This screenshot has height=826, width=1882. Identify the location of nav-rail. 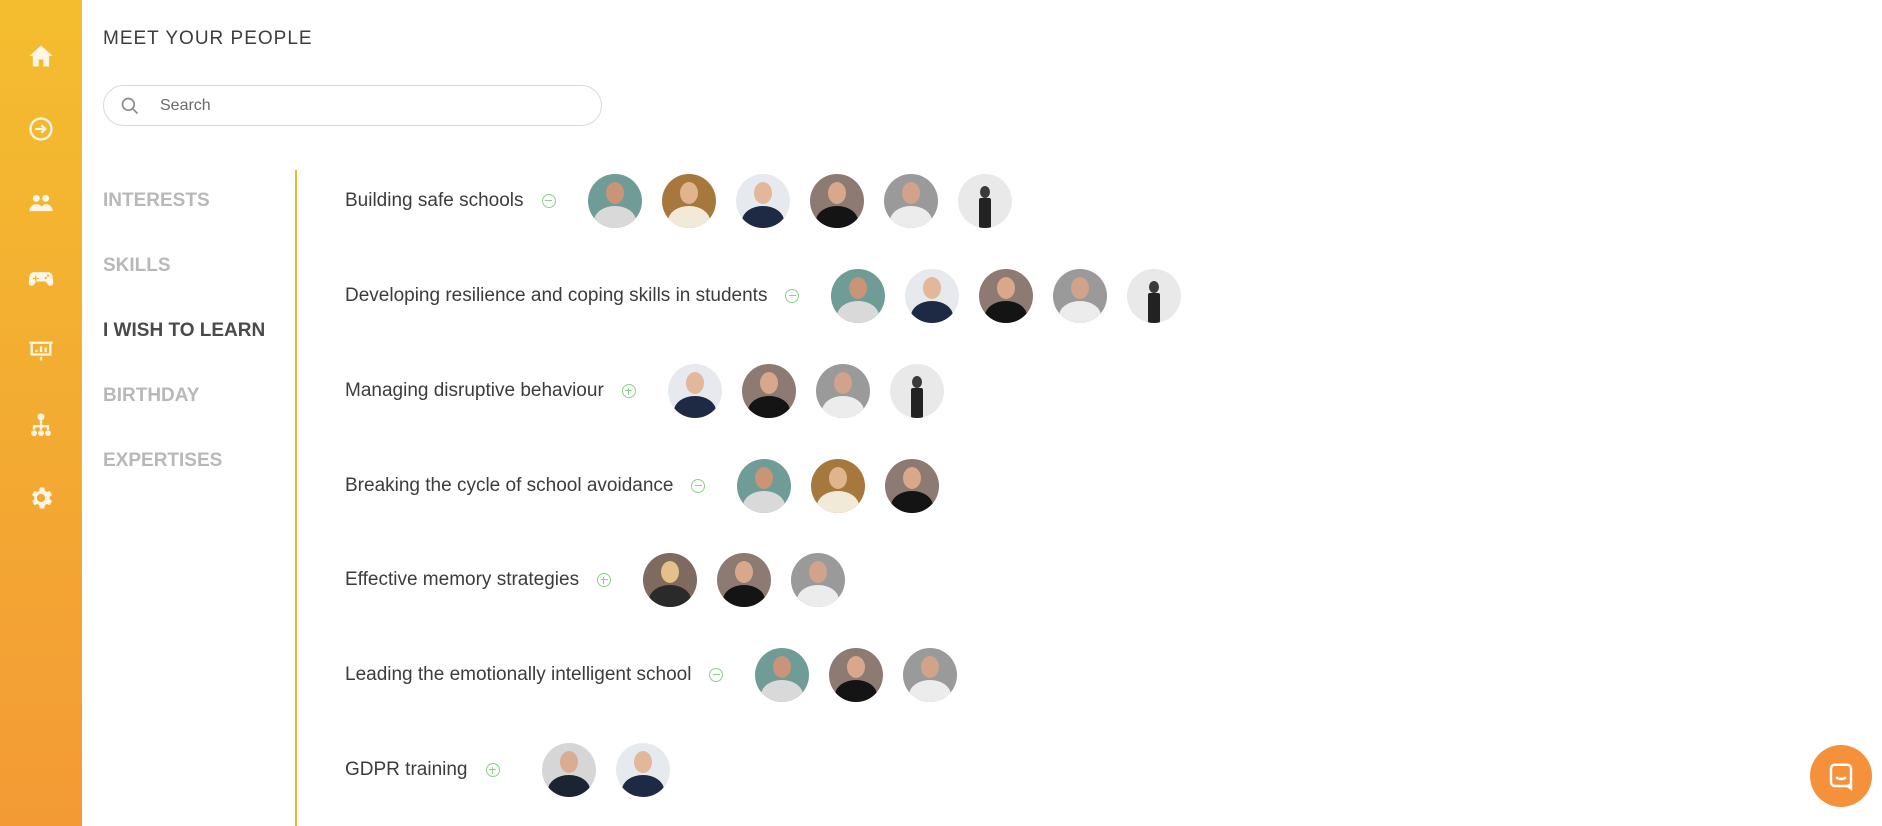
(41, 413).